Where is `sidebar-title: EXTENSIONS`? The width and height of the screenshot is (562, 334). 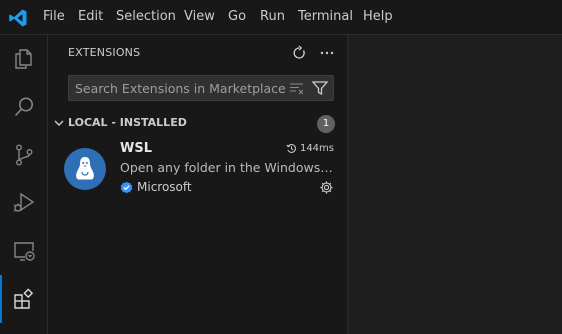 sidebar-title: EXTENSIONS is located at coordinates (104, 52).